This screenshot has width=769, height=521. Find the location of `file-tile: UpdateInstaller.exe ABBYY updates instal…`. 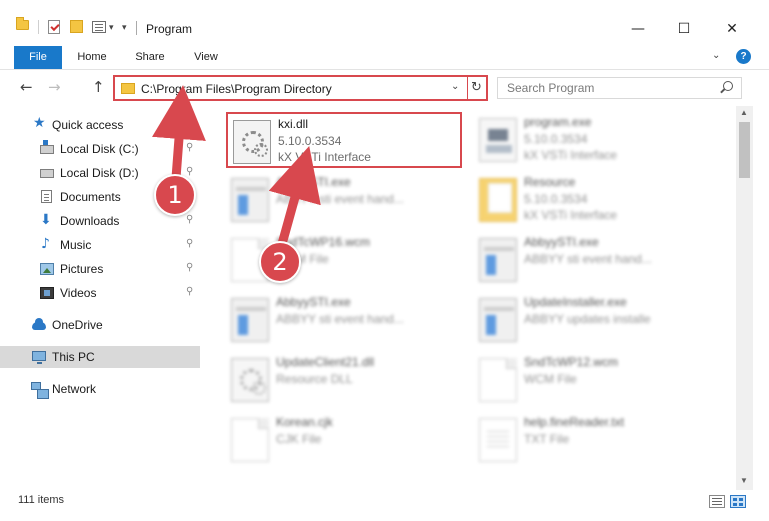

file-tile: UpdateInstaller.exe ABBYY updates instal… is located at coordinates (594, 320).